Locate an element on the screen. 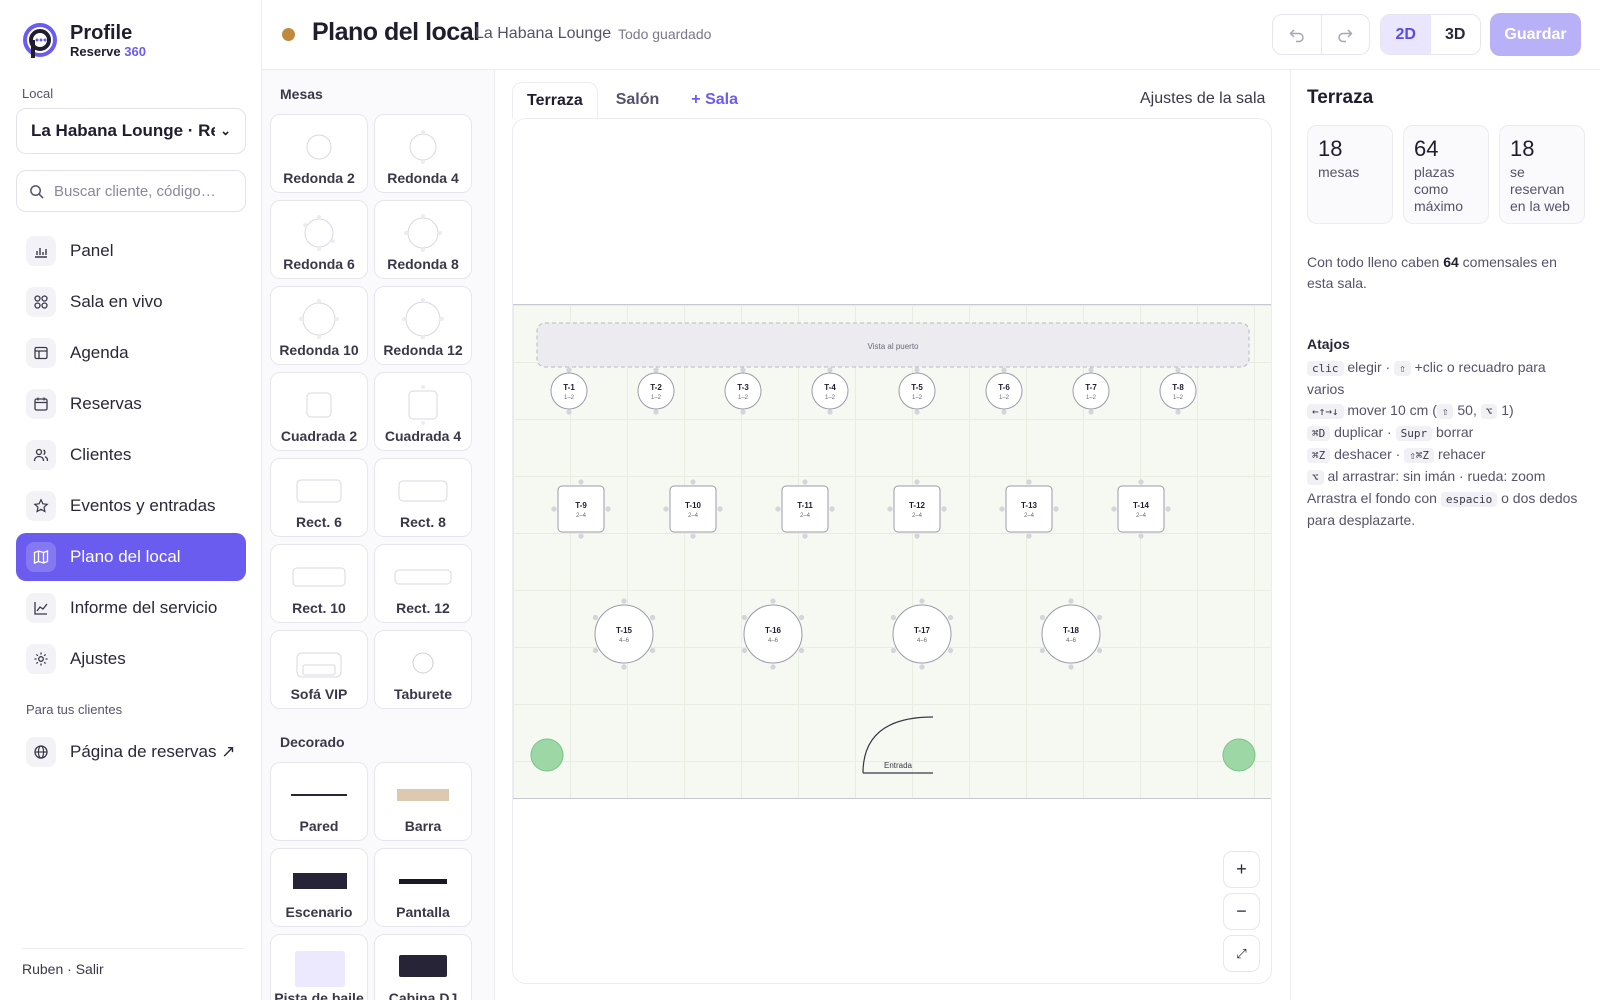 The image size is (1600, 1000). tab-terraza: Terraza is located at coordinates (555, 100).